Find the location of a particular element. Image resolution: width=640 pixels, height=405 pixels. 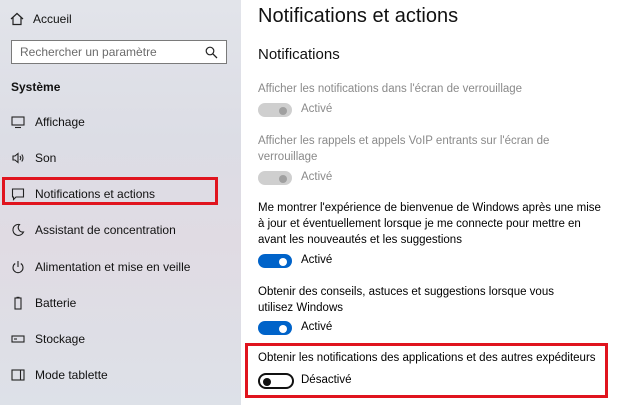

sidebar-item-mode-tablette: Mode tablette is located at coordinates (120, 375).